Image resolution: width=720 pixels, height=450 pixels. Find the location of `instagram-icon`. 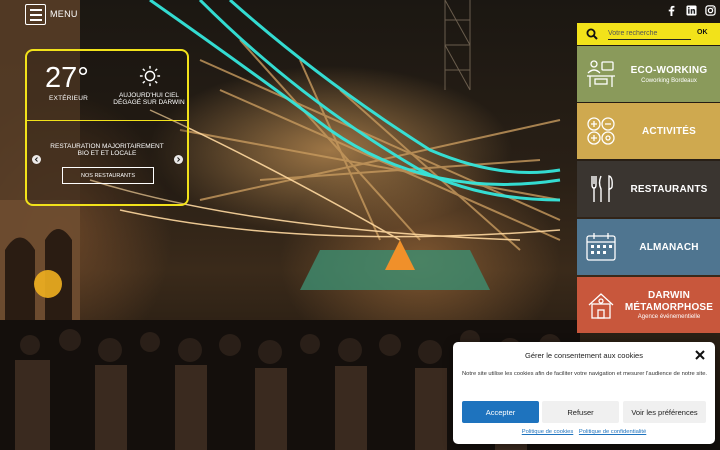

instagram-icon is located at coordinates (710, 10).